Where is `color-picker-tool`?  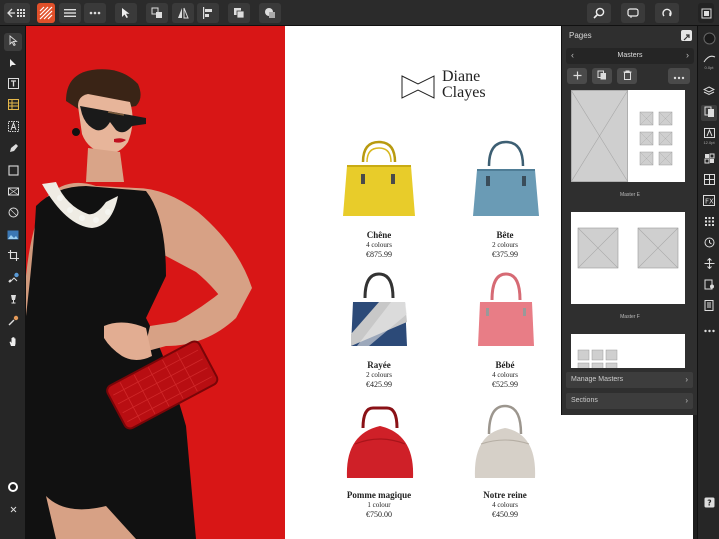
color-picker-tool is located at coordinates (13, 322).